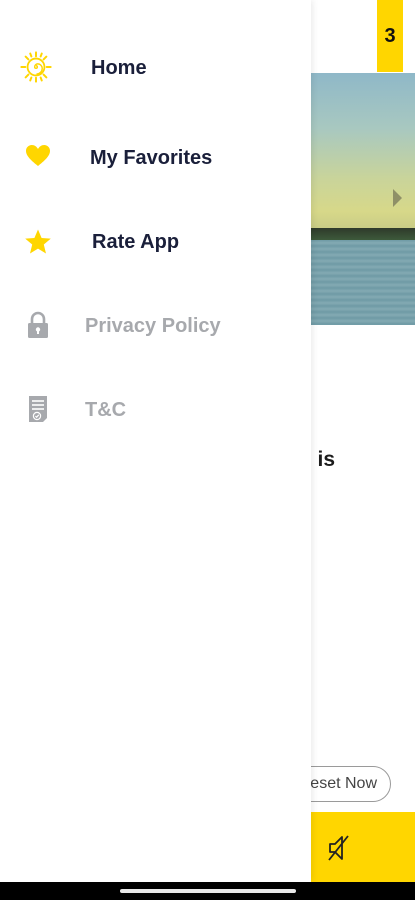 This screenshot has height=900, width=415. I want to click on menu-item-privacy-policy: Privacy Policy, so click(155, 326).